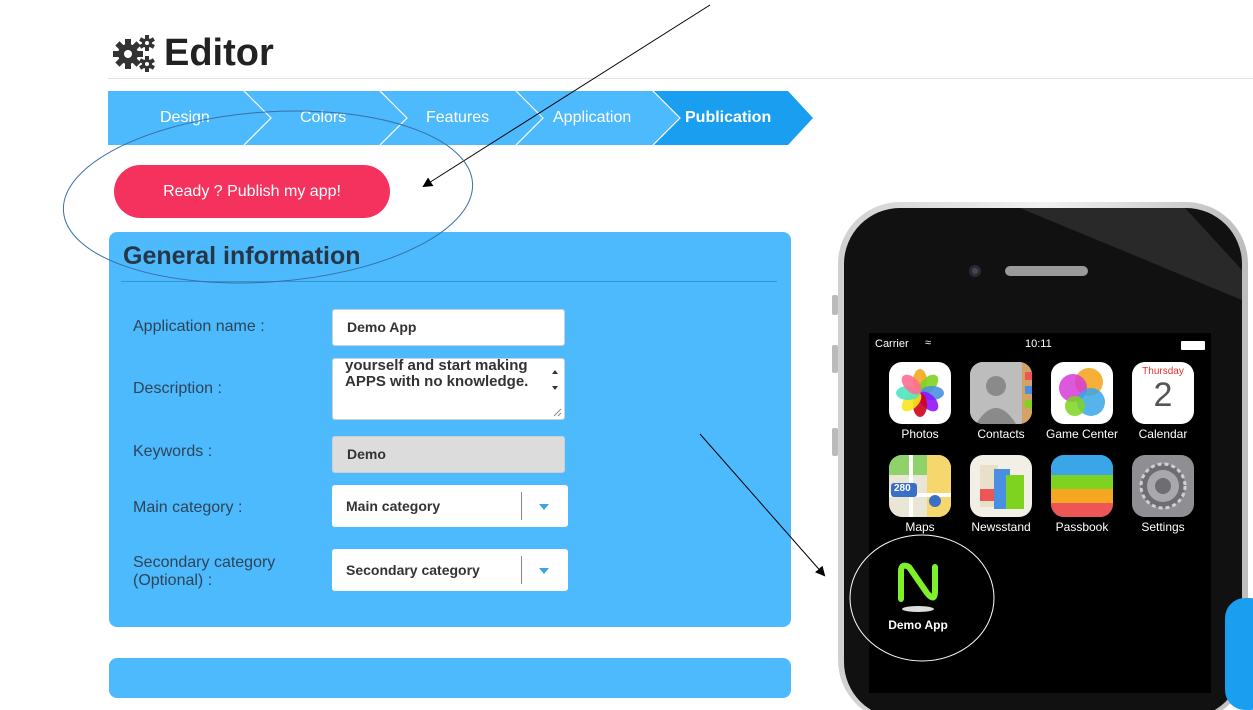 This screenshot has width=1253, height=710. Describe the element at coordinates (450, 506) in the screenshot. I see `main-category-select: Main category` at that location.